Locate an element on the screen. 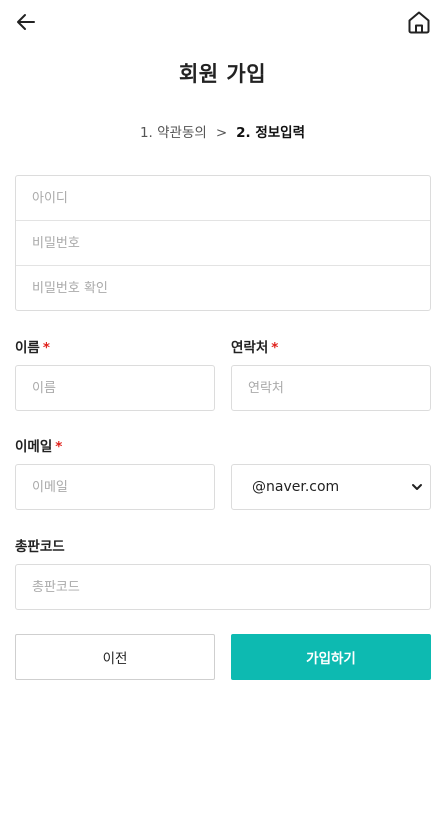  contact-field is located at coordinates (331, 388).